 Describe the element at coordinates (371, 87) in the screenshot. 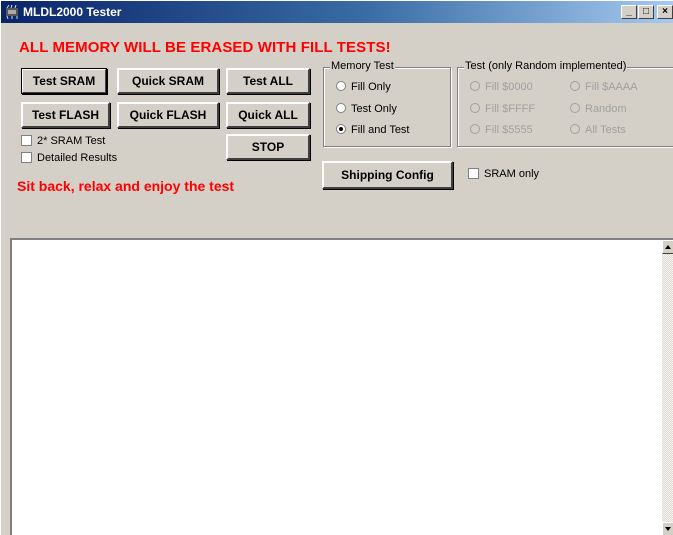

I see `radio-label: Fill Only` at that location.